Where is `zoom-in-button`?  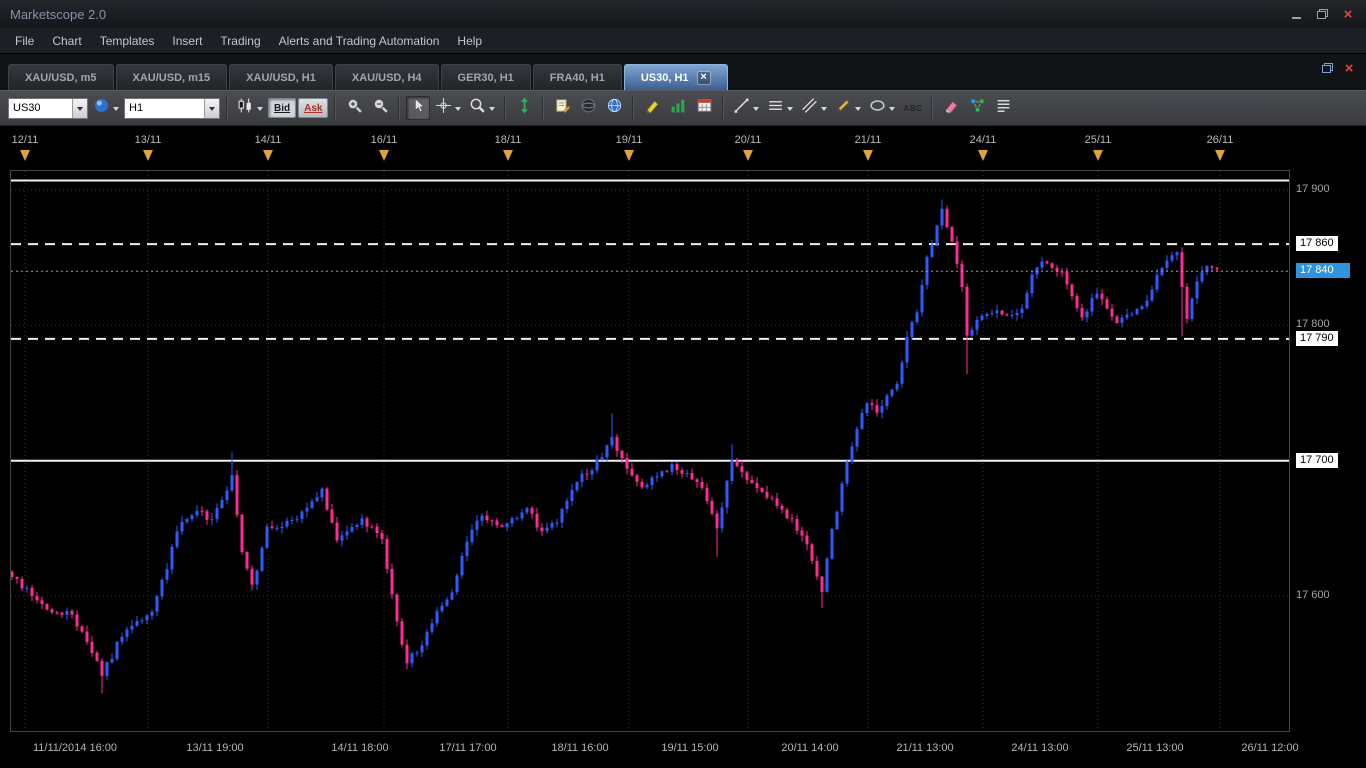 zoom-in-button is located at coordinates (354, 108).